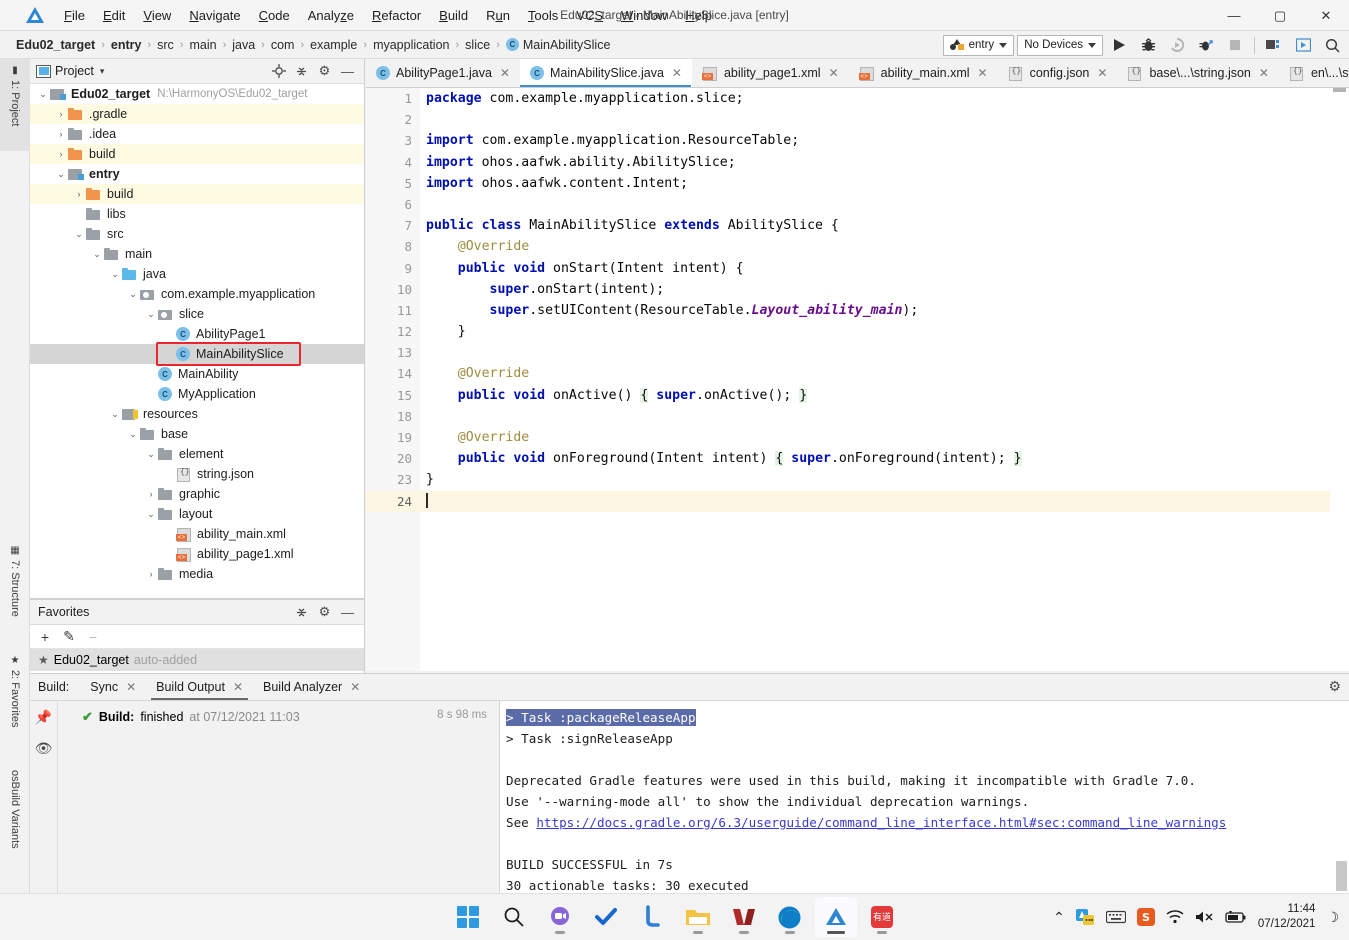 Image resolution: width=1349 pixels, height=940 pixels. What do you see at coordinates (197, 214) in the screenshot?
I see `tree-node-libs: libs` at bounding box center [197, 214].